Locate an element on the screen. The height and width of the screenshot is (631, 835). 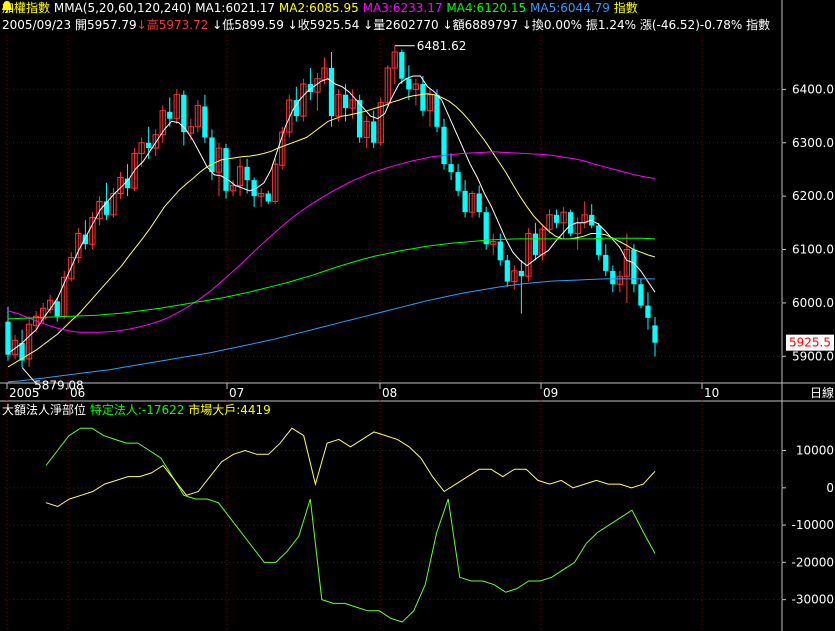
chart-title-2: 指數 is located at coordinates (758, 25).